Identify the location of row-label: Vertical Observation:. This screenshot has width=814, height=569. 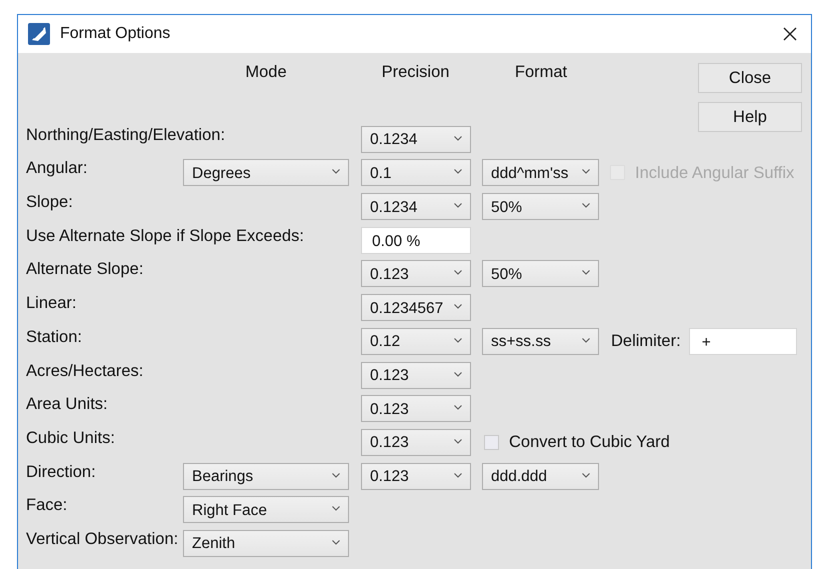
(102, 539).